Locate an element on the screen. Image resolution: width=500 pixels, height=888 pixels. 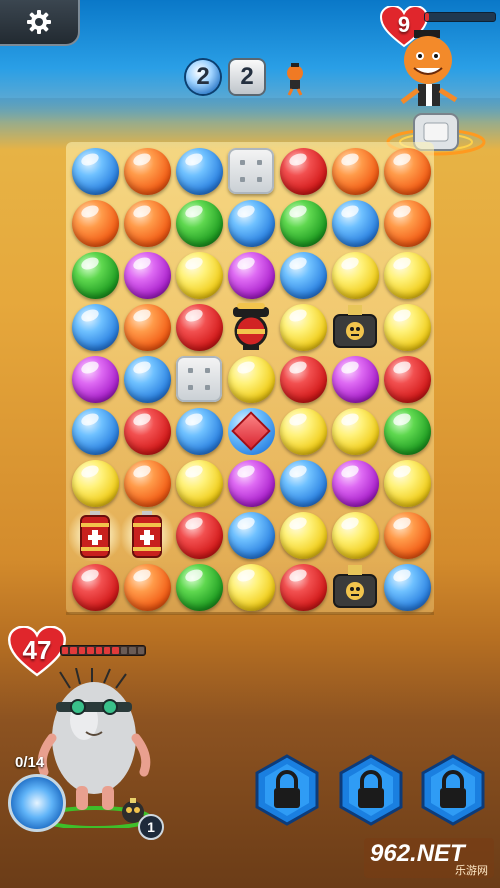
player-hp-bar is located at coordinates (103, 650).